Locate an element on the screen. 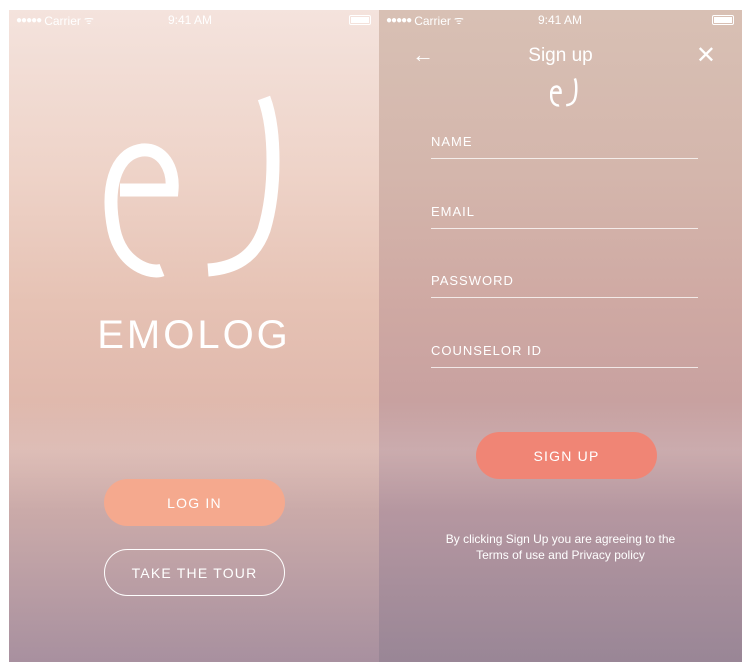 The image size is (742, 662). terms-and-text: and is located at coordinates (558, 555).